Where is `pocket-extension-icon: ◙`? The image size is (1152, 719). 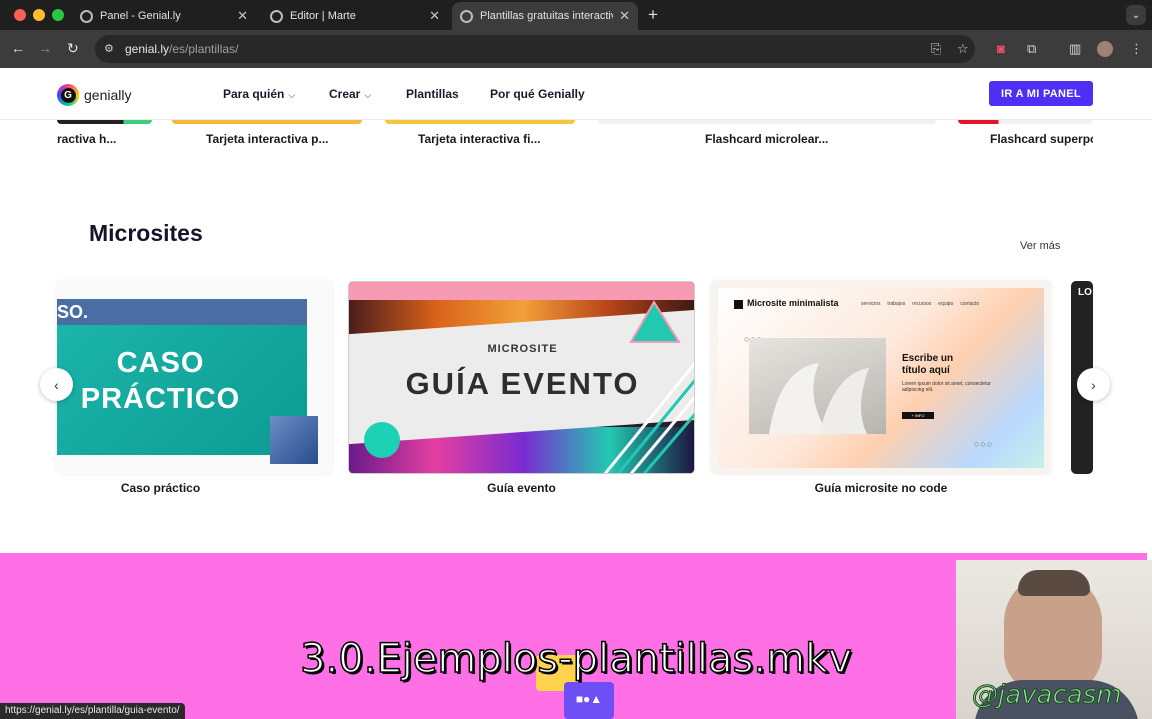
pocket-extension-icon: ◙ is located at coordinates (1001, 48).